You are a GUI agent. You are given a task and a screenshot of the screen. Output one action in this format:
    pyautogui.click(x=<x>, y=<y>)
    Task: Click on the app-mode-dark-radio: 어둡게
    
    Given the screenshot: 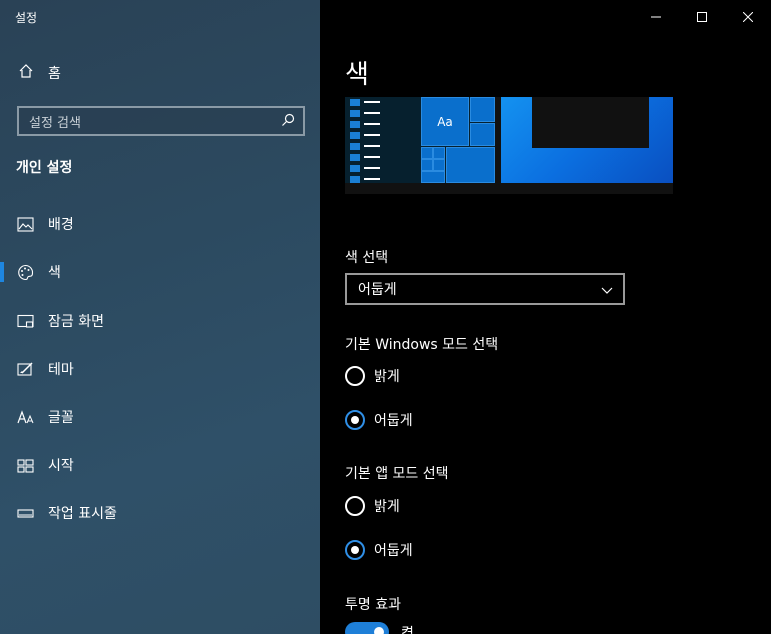 What is the action you would take?
    pyautogui.click(x=379, y=550)
    